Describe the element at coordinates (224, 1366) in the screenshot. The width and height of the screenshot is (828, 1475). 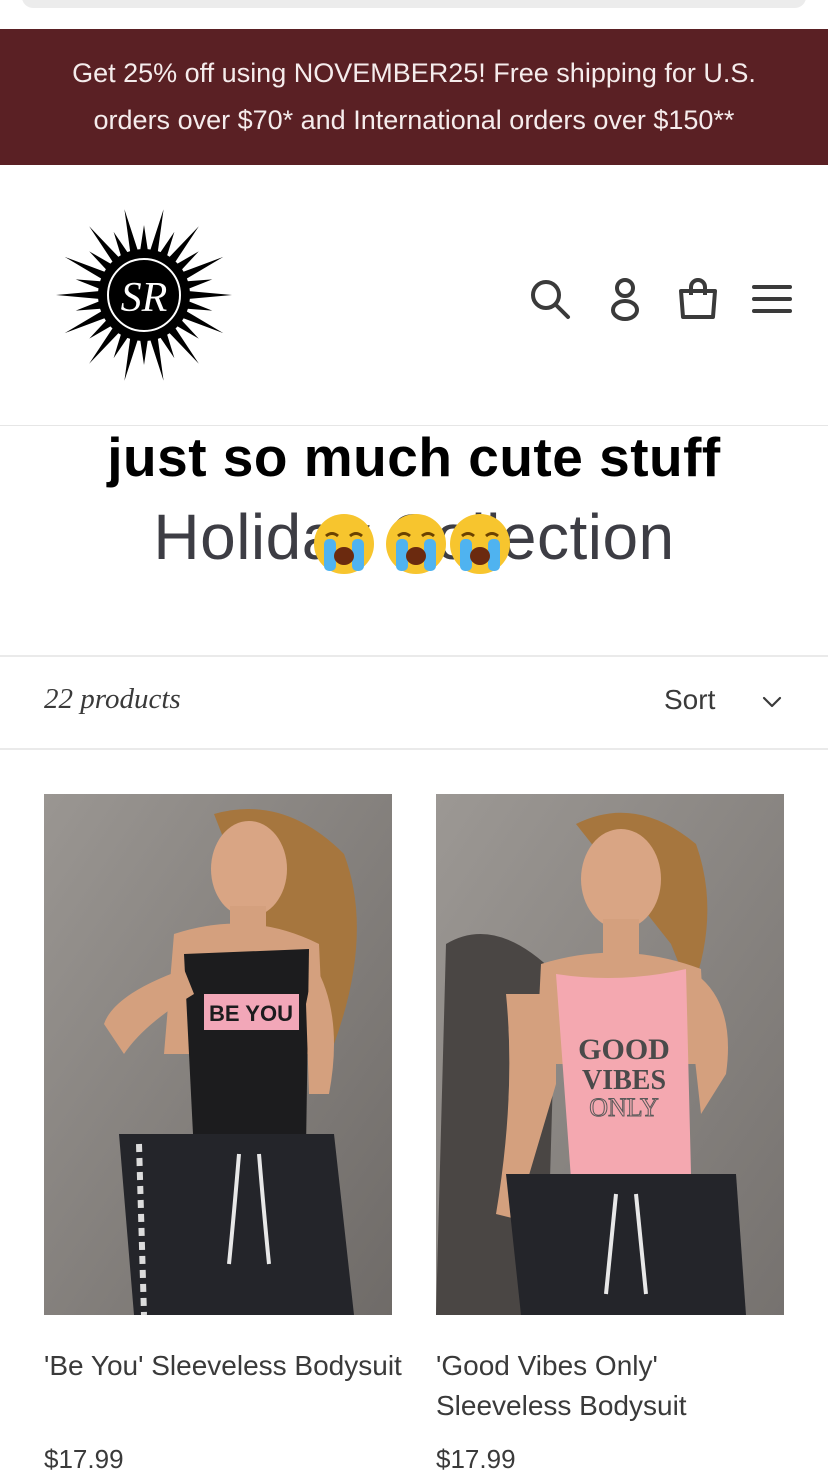
I see `product-title: 'Be You' Sleeveless Bodysuit` at that location.